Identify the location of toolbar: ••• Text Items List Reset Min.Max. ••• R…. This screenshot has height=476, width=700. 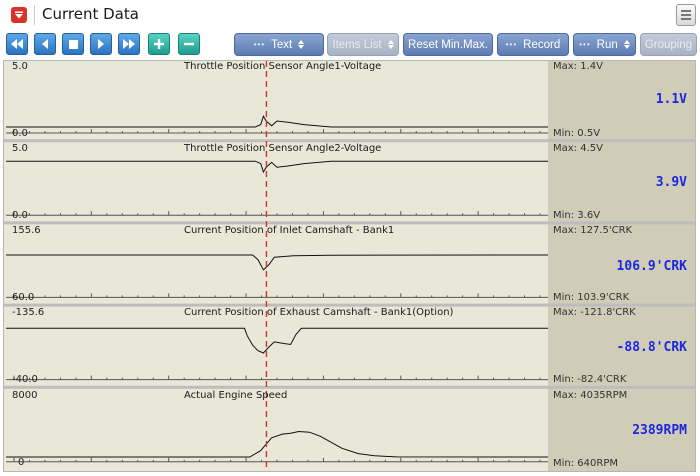
(350, 45).